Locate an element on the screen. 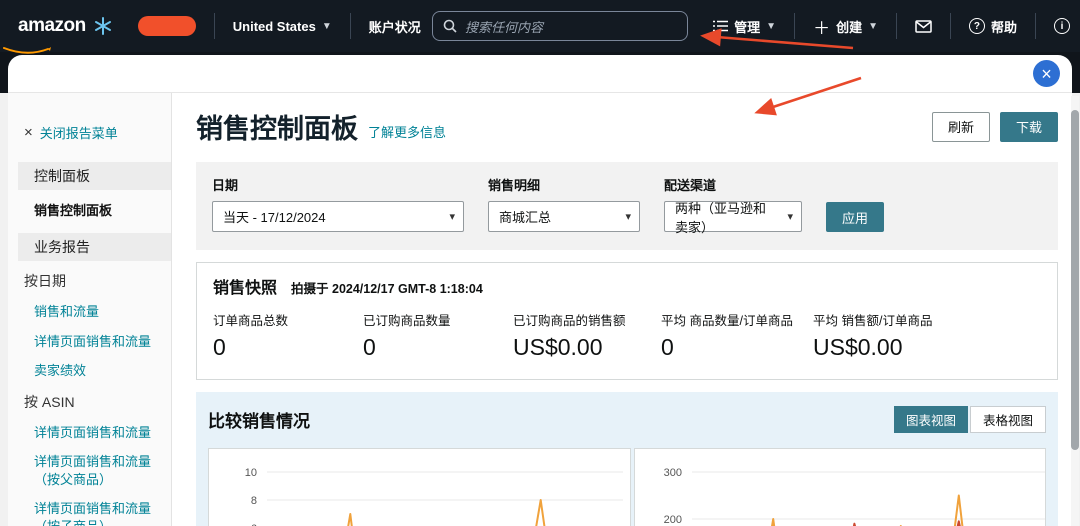 This screenshot has width=1080, height=526. date-filter-select: 当天 - 17/12/2024 ▾ is located at coordinates (338, 216).